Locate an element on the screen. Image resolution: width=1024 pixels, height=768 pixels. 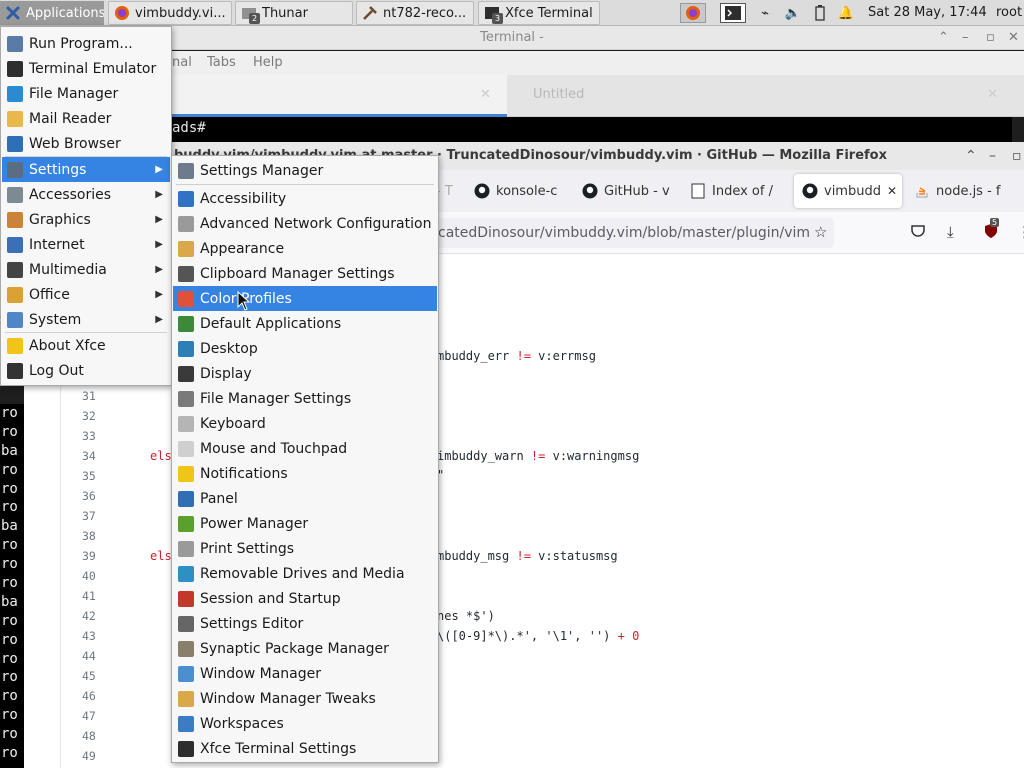
terminal-tab-1: ✕ is located at coordinates (339, 96).